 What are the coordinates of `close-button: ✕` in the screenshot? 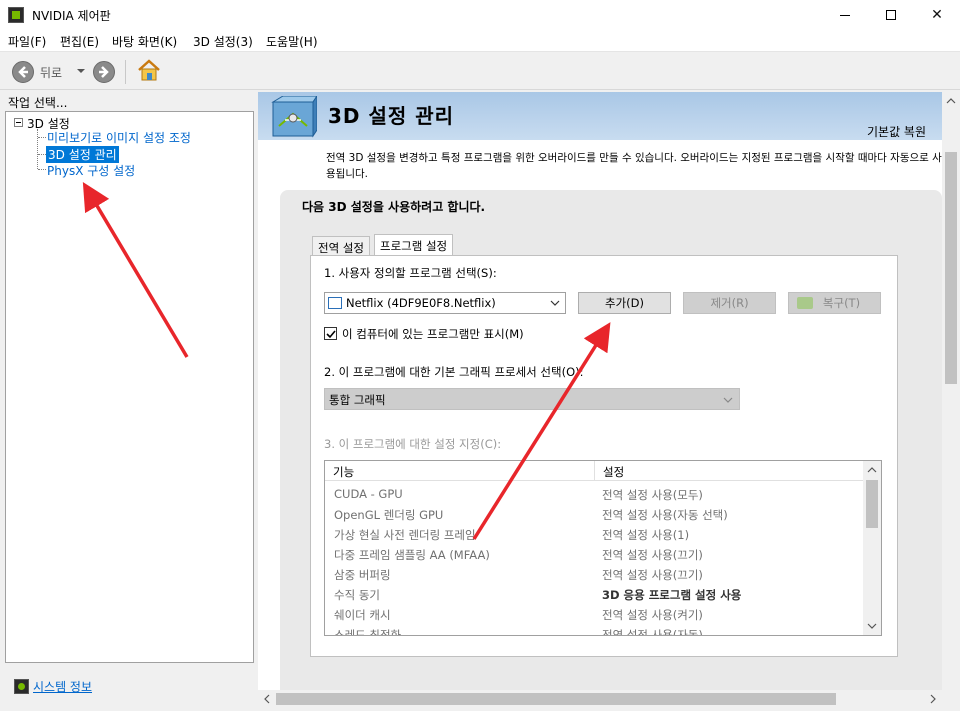 It's located at (937, 15).